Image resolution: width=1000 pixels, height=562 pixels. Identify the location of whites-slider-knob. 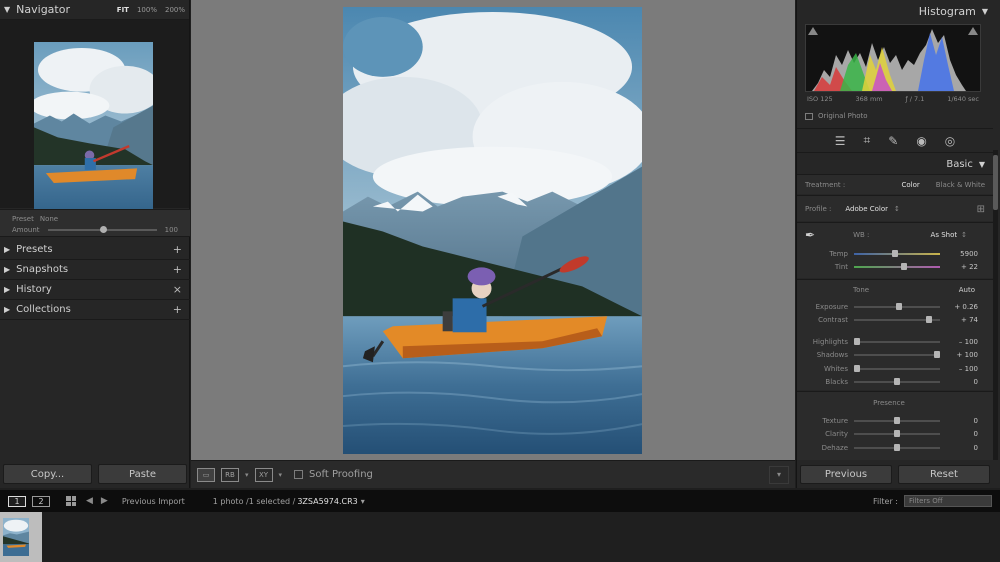
(856, 368).